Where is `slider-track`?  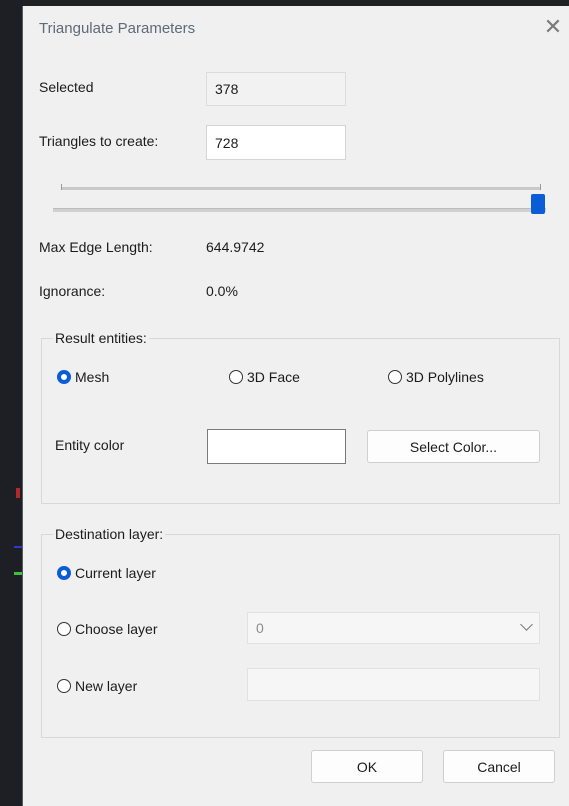 slider-track is located at coordinates (299, 210).